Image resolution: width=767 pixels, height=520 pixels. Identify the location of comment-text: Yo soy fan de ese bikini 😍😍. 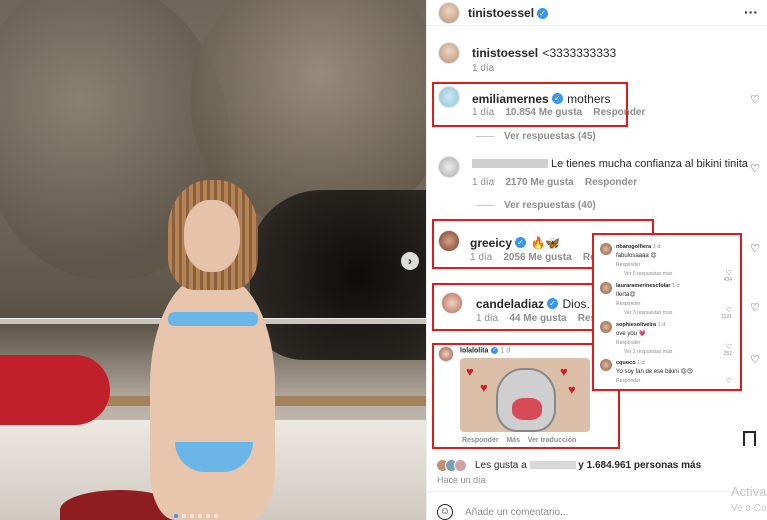
(654, 372).